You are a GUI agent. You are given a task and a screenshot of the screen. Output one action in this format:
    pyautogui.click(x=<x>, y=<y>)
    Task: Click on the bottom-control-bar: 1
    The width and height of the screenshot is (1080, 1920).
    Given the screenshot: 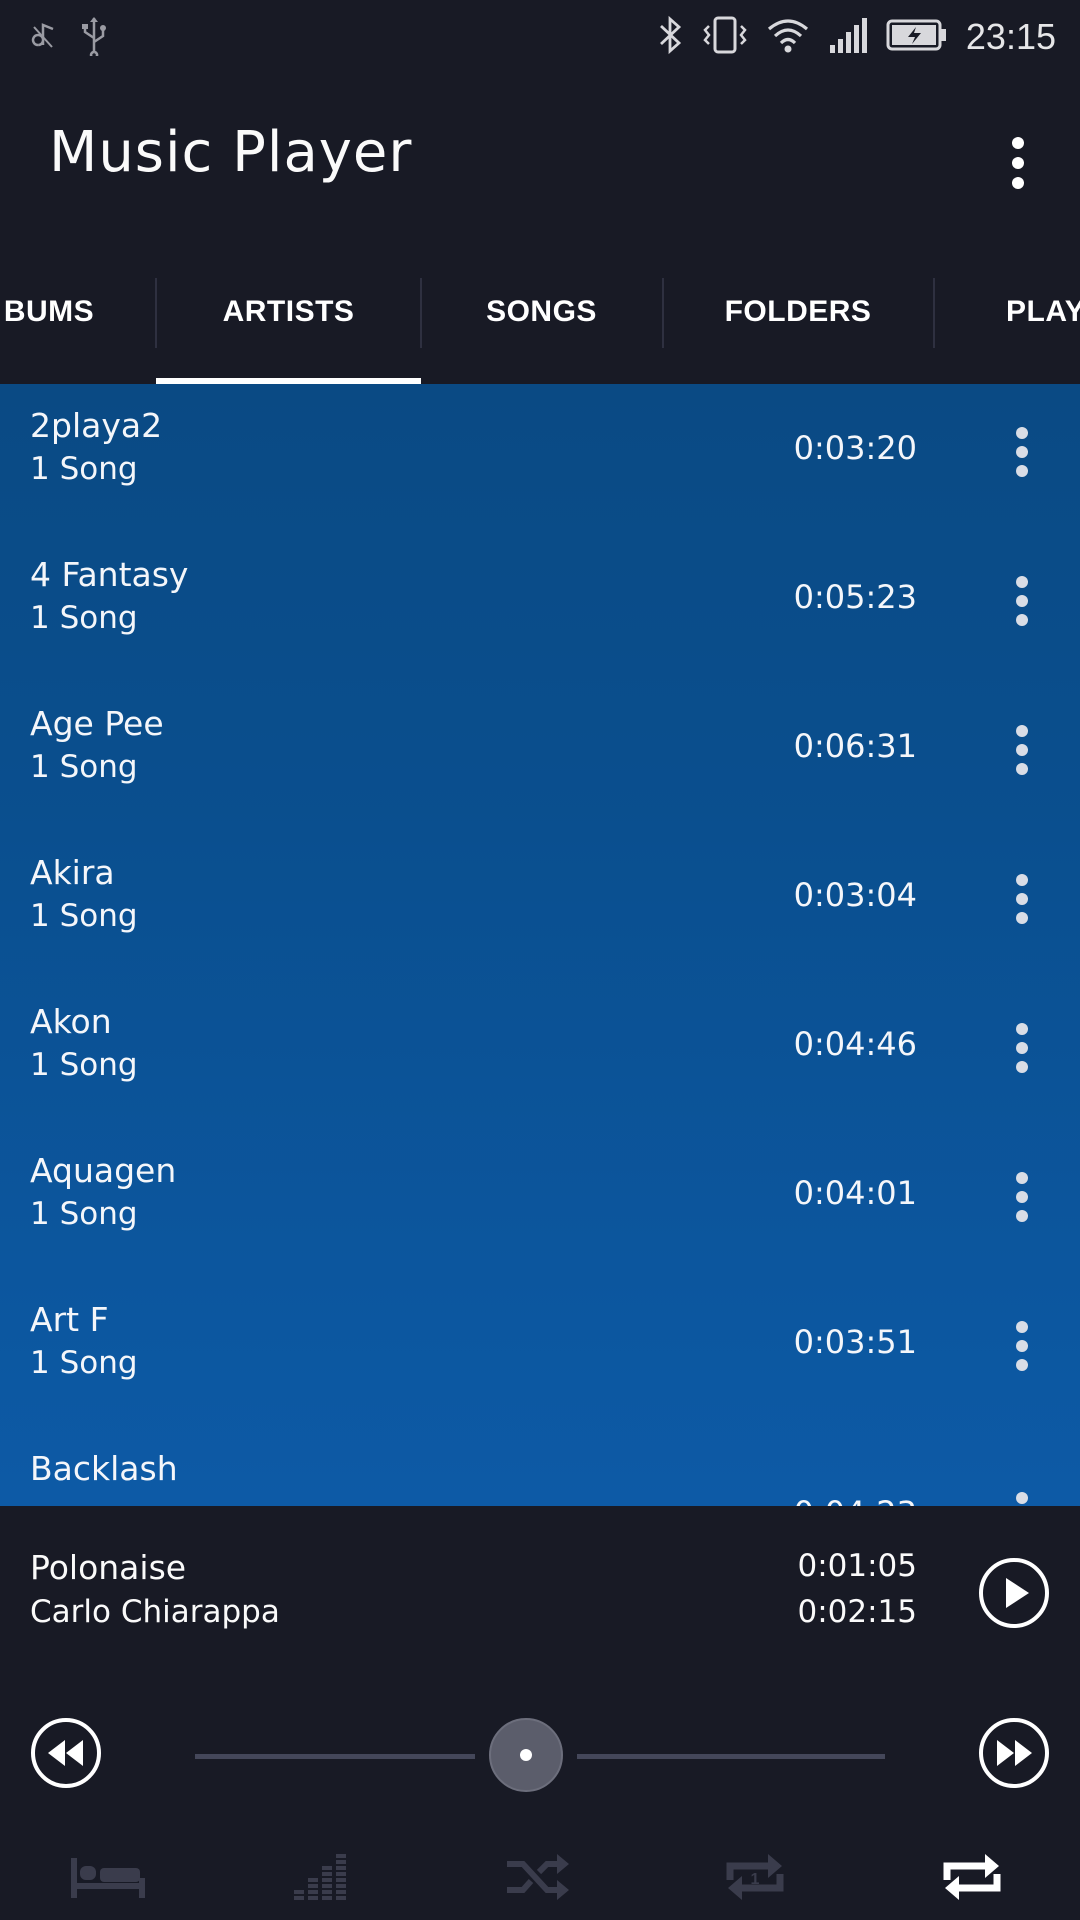 What is the action you would take?
    pyautogui.click(x=540, y=1884)
    